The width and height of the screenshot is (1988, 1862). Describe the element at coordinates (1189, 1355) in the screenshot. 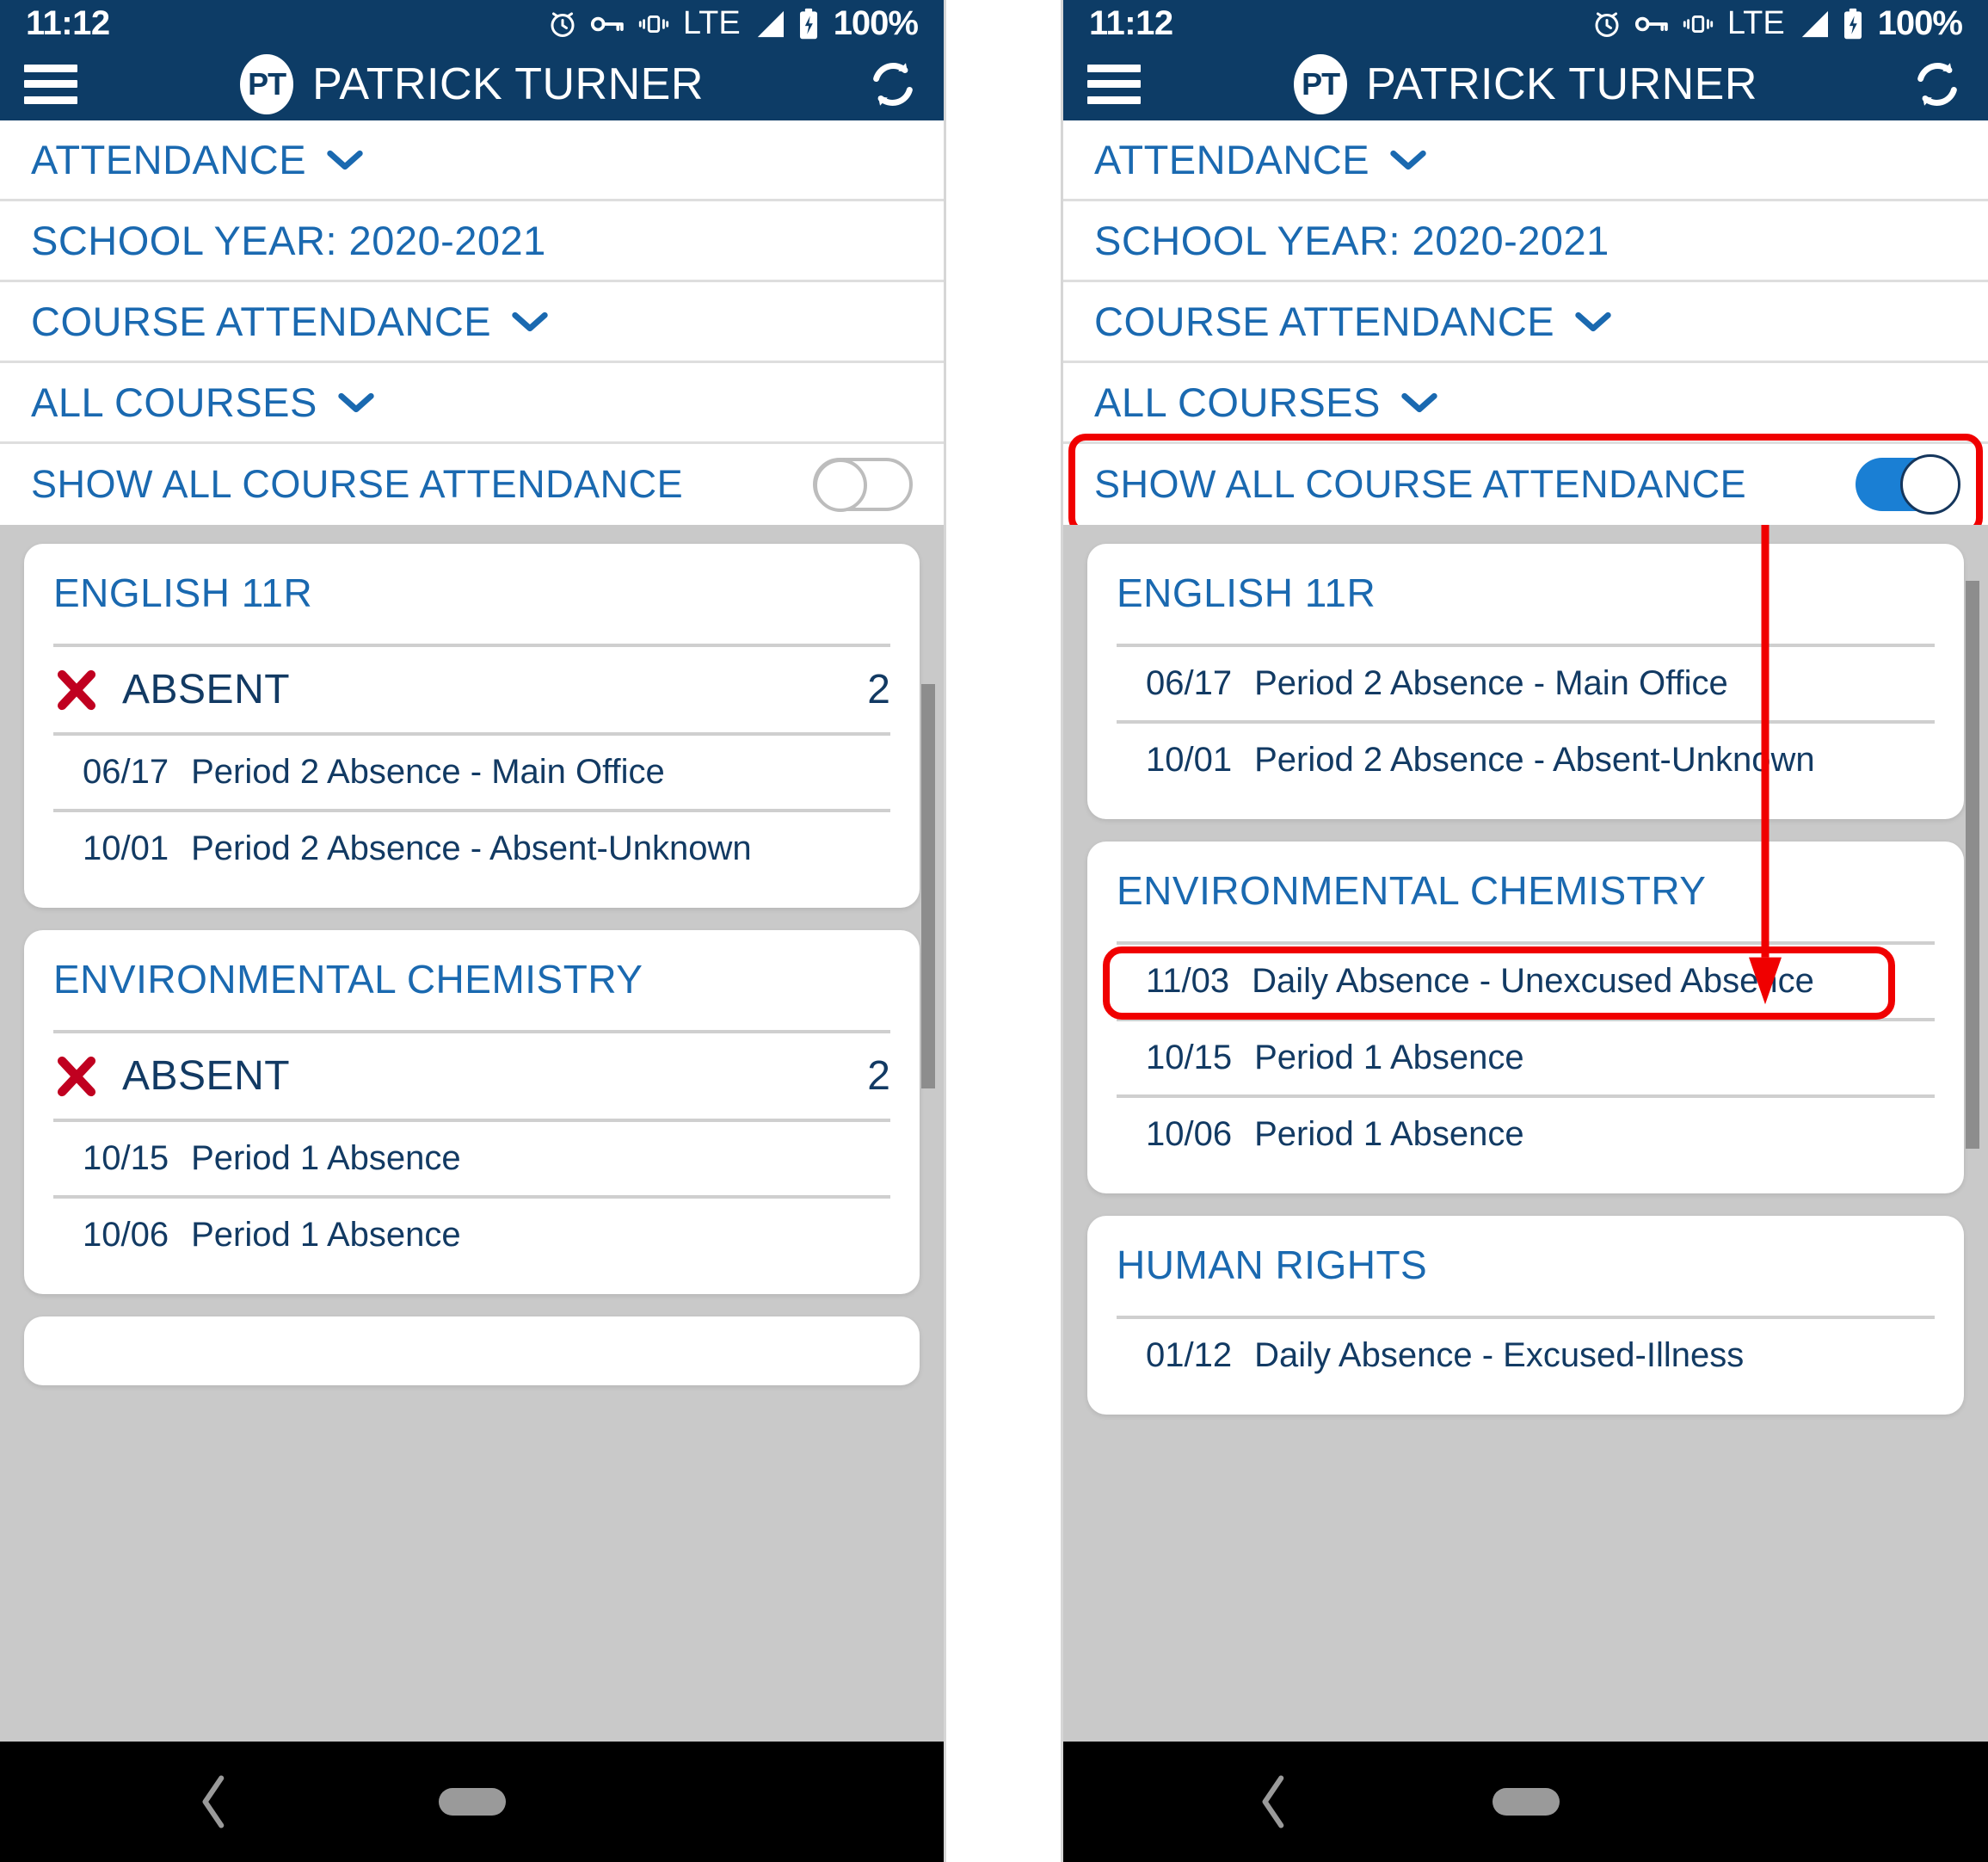

I see `entry-date: 01/12` at that location.